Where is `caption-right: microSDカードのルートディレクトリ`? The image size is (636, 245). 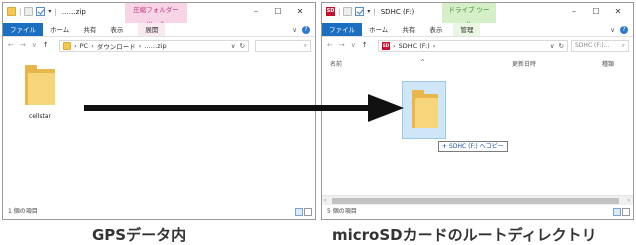
caption-right: microSDカードのルートディレクトリ is located at coordinates (464, 235).